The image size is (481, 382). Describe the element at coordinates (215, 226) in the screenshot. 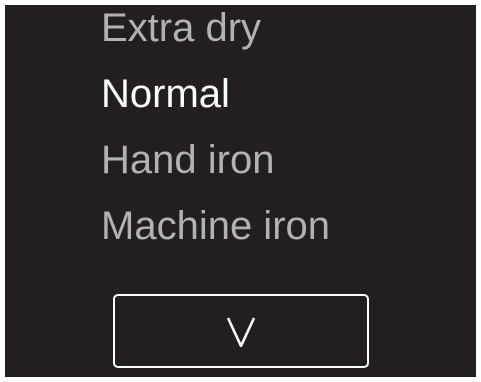

I see `option-machine-iron: Machine iron` at that location.